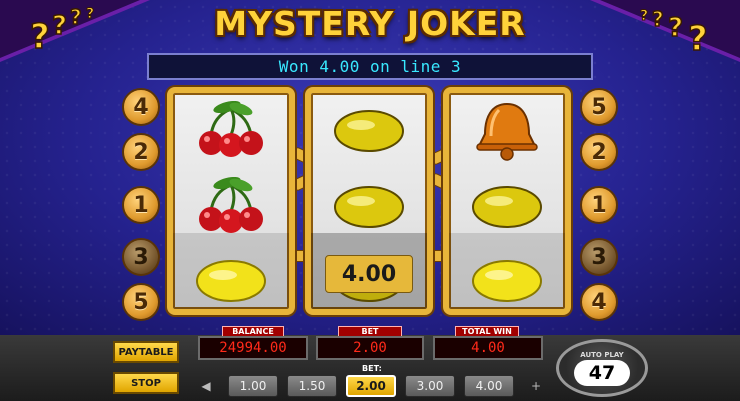  Describe the element at coordinates (206, 386) in the screenshot. I see `bet-decrease-button: ◀` at that location.